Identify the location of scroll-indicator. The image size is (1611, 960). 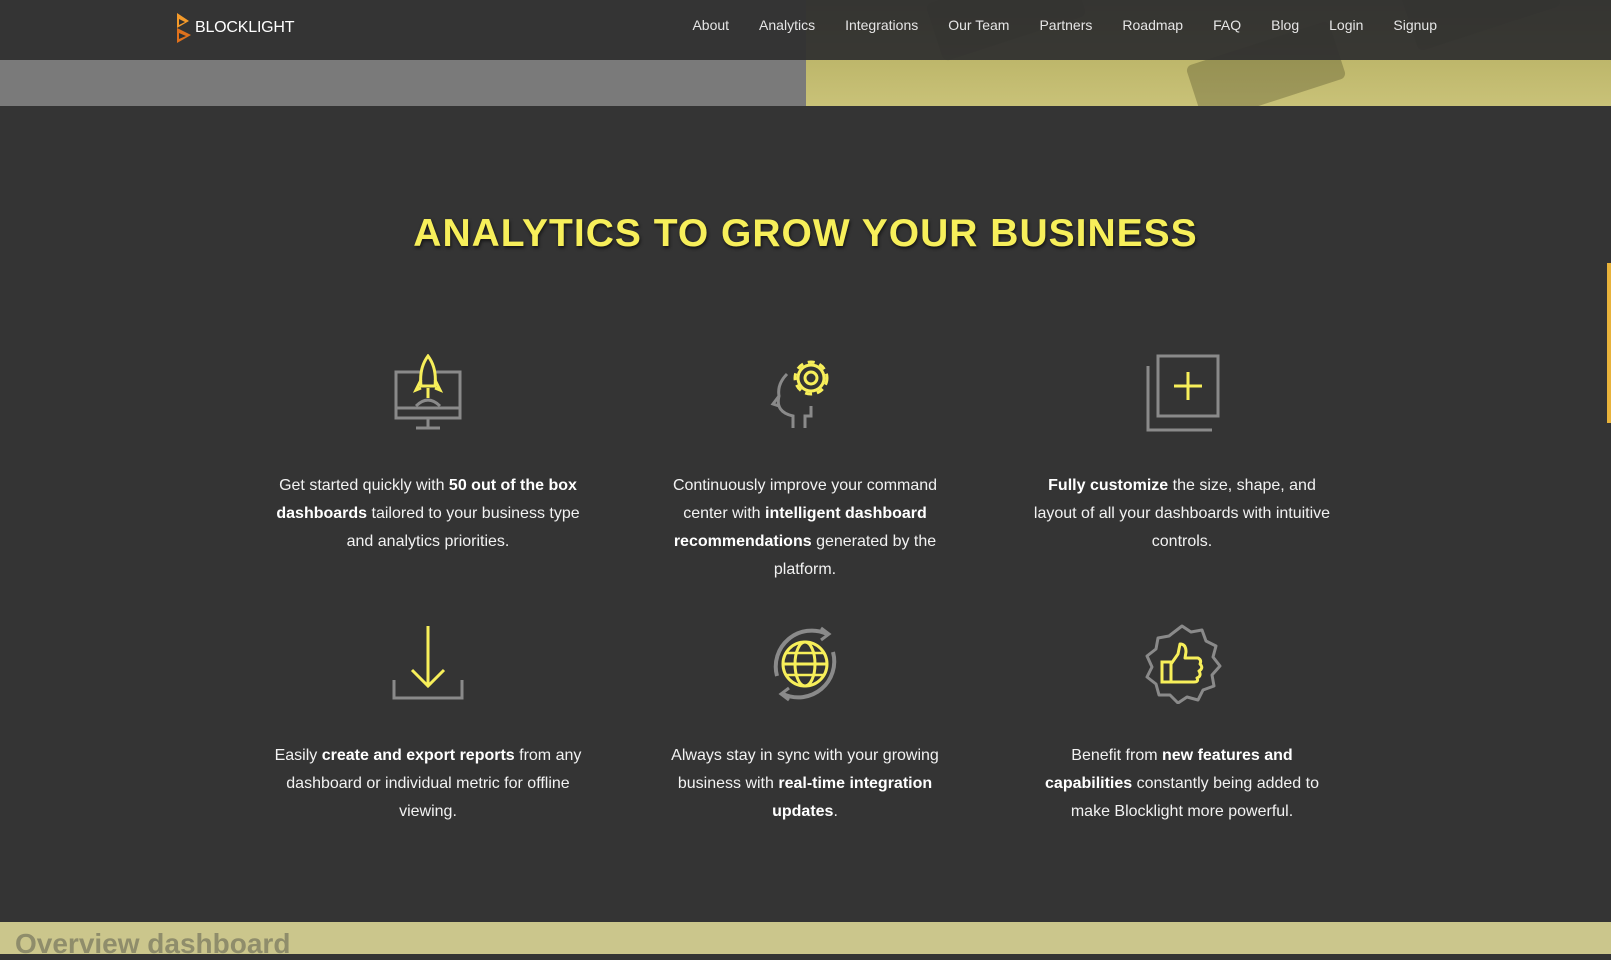
(1609, 343).